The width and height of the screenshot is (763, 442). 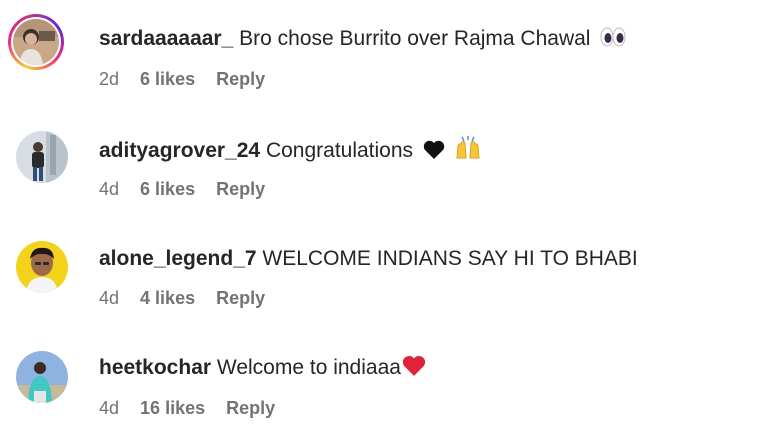 I want to click on username-link: adityagrover_24, so click(x=179, y=150).